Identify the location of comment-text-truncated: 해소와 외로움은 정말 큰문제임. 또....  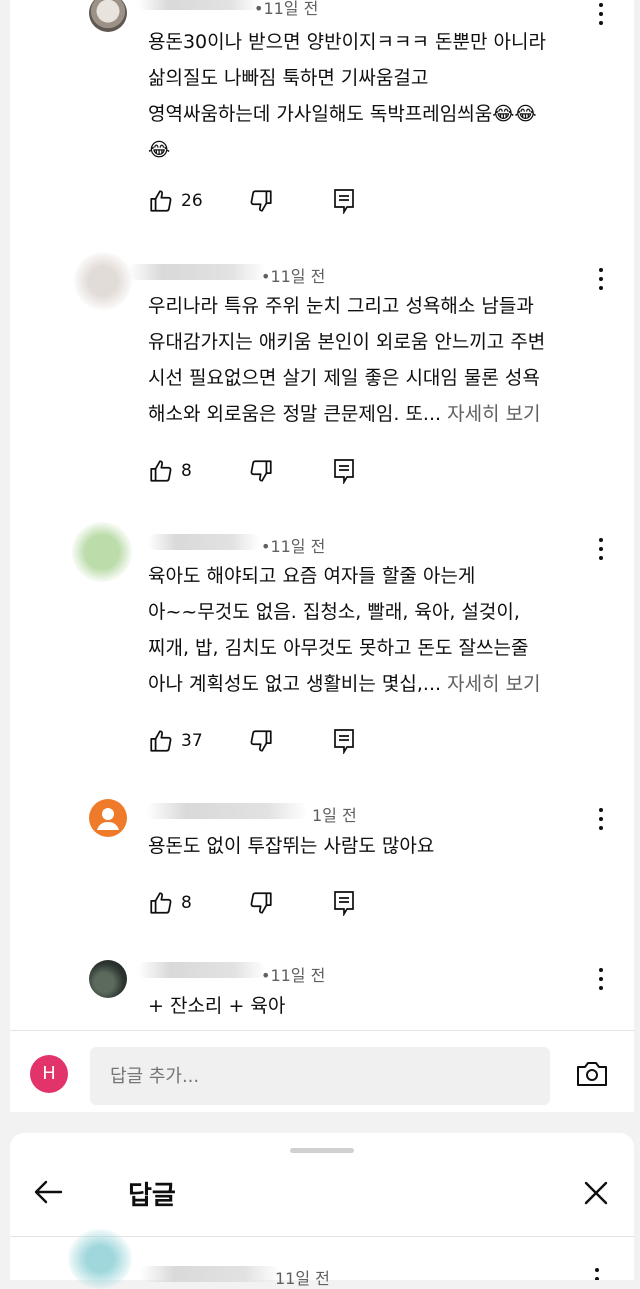
(295, 414).